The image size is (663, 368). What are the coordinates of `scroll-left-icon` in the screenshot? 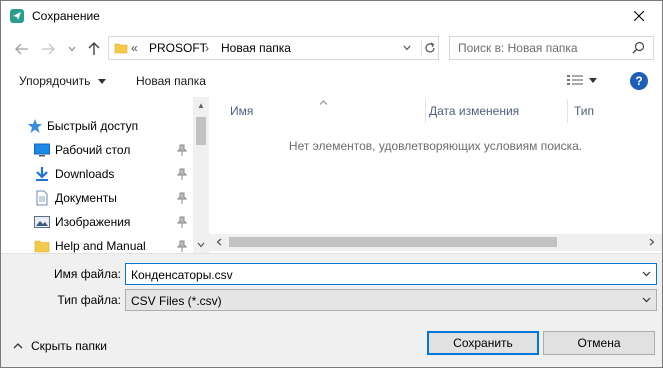 It's located at (219, 242).